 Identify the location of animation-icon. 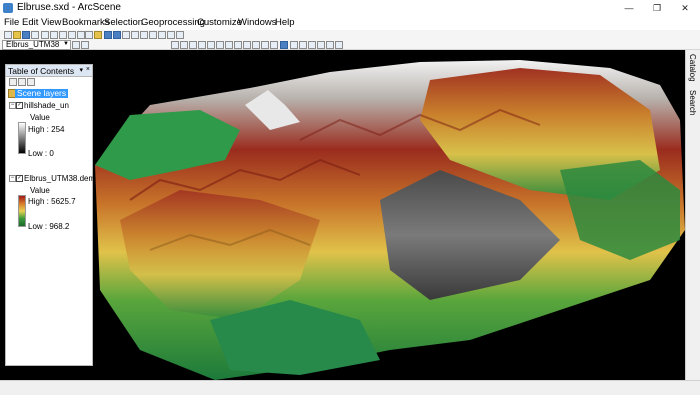
(321, 45).